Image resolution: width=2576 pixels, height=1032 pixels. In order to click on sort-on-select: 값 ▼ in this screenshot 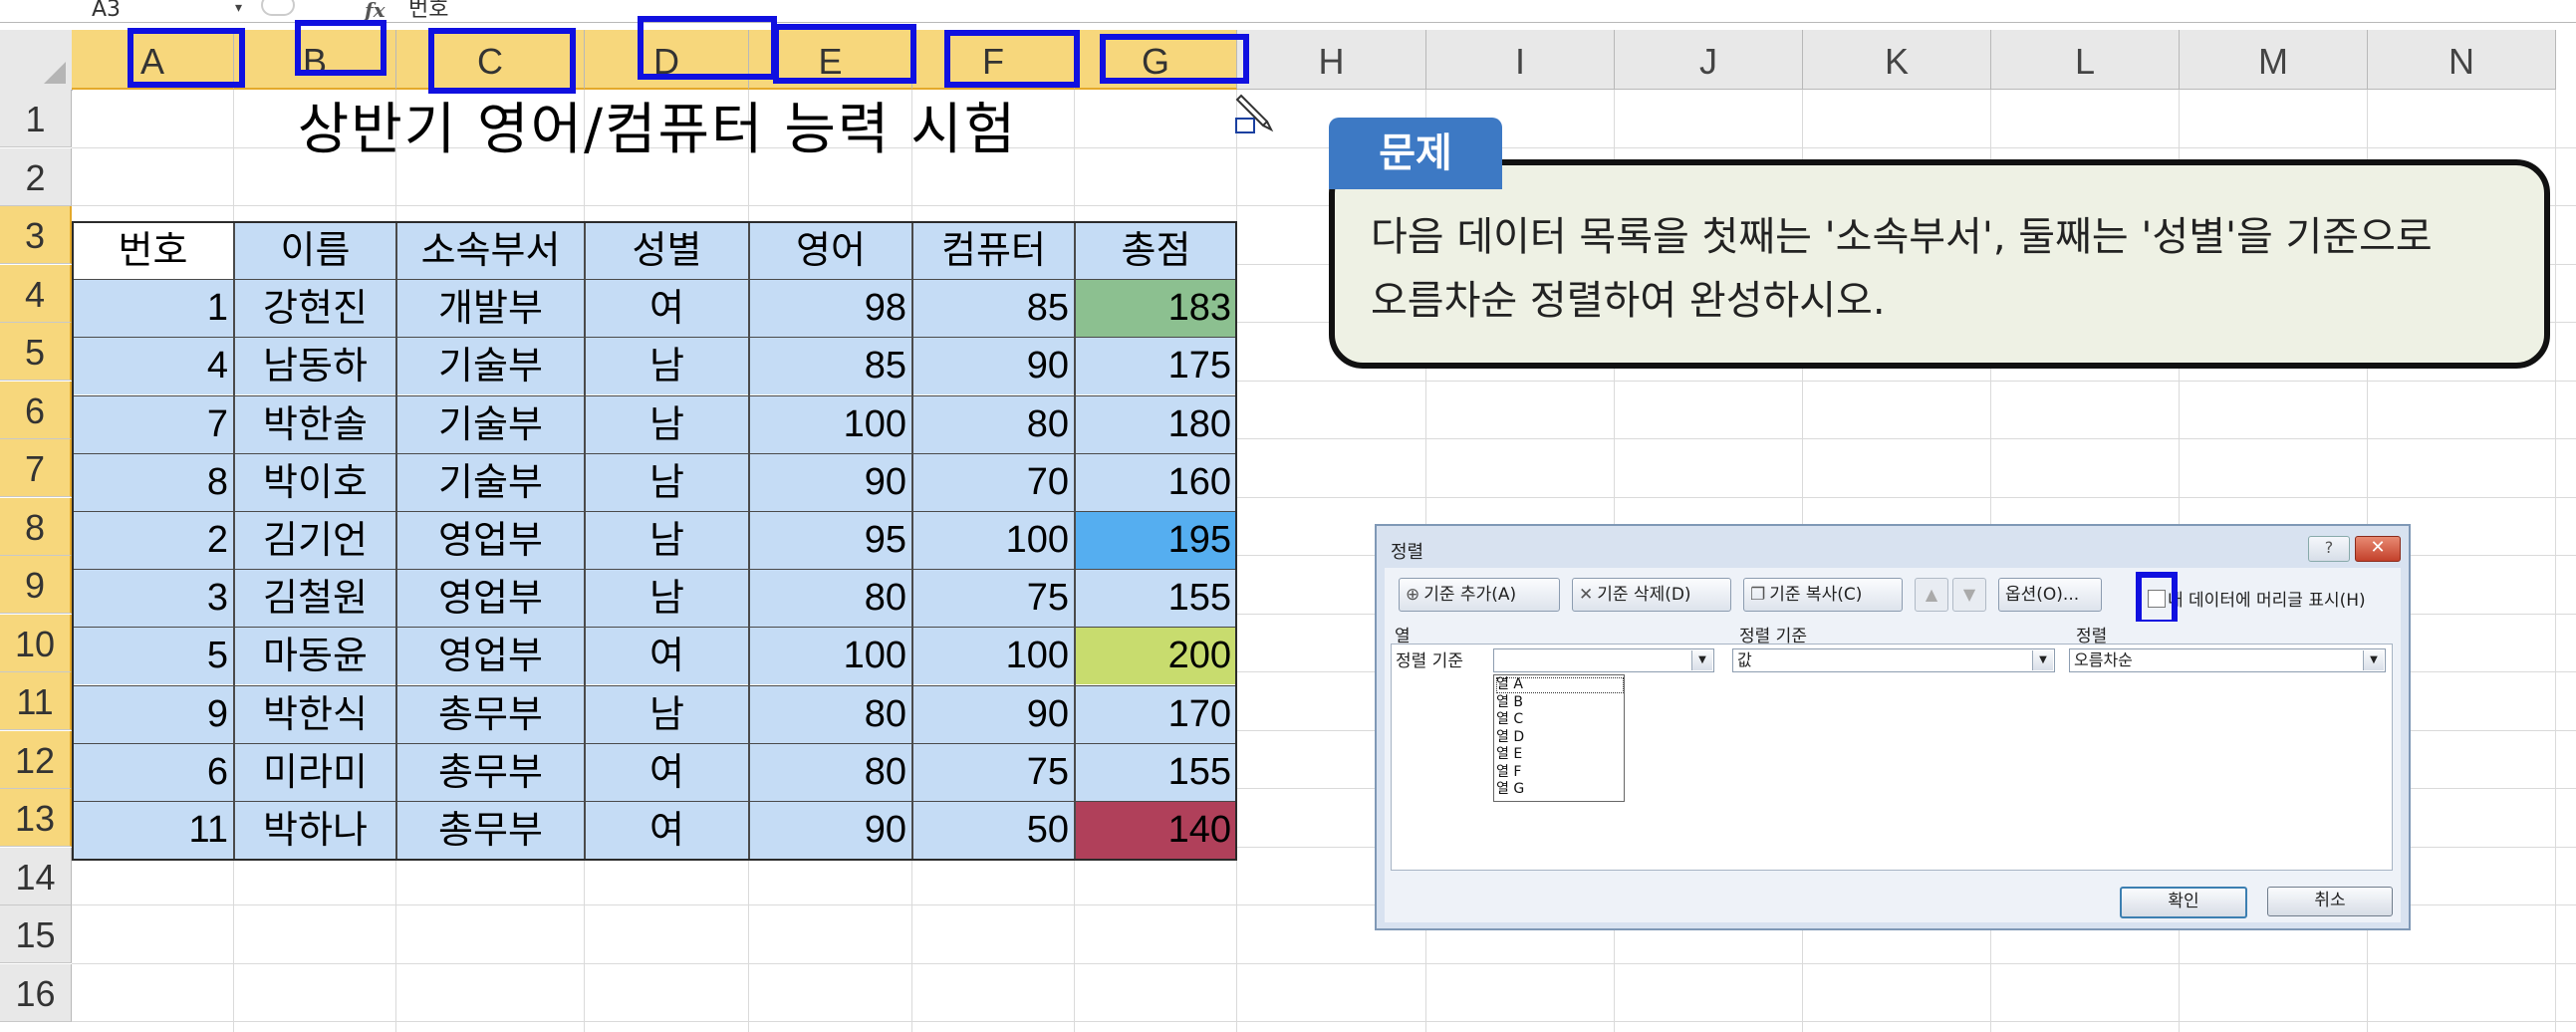, I will do `click(1893, 660)`.